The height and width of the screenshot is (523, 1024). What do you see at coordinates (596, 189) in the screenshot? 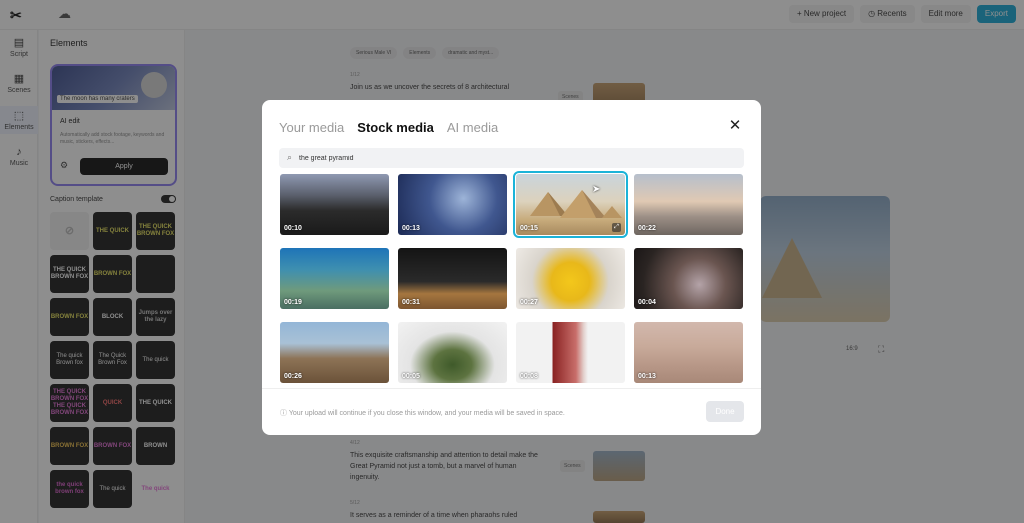
I see `mouse-cursor-icon: ➤` at bounding box center [596, 189].